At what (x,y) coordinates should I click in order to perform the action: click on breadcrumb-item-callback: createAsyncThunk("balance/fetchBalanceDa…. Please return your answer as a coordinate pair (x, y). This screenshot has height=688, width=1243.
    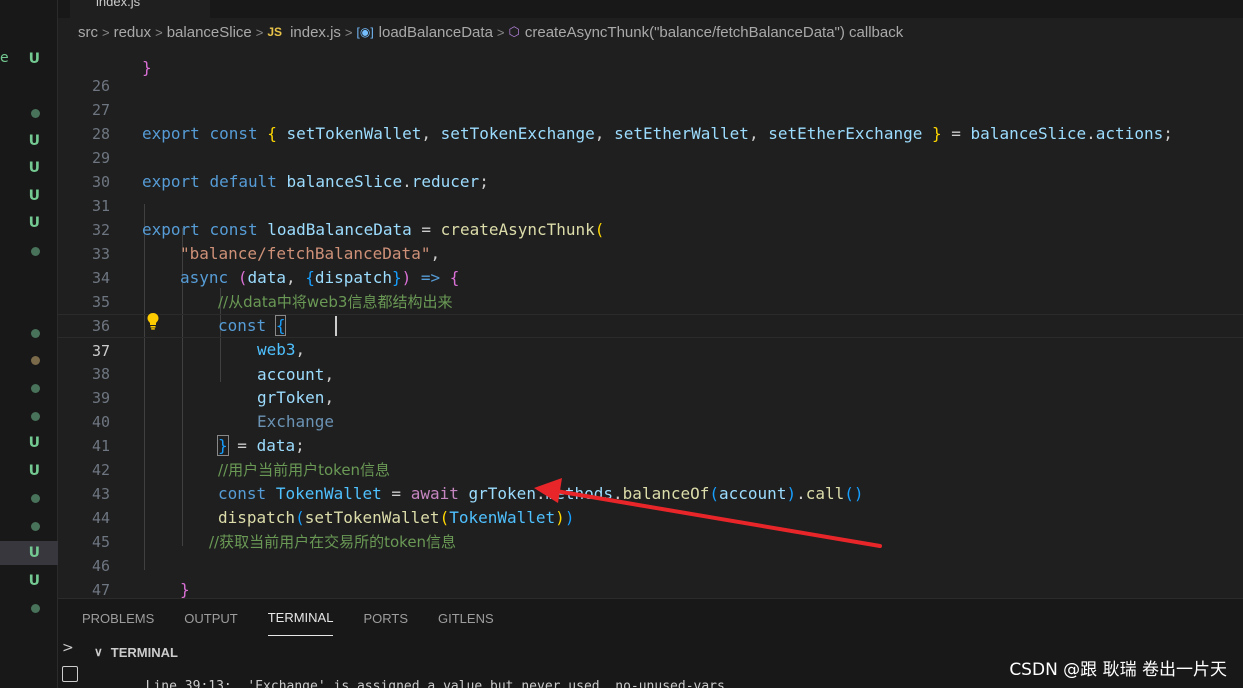
    Looking at the image, I should click on (714, 32).